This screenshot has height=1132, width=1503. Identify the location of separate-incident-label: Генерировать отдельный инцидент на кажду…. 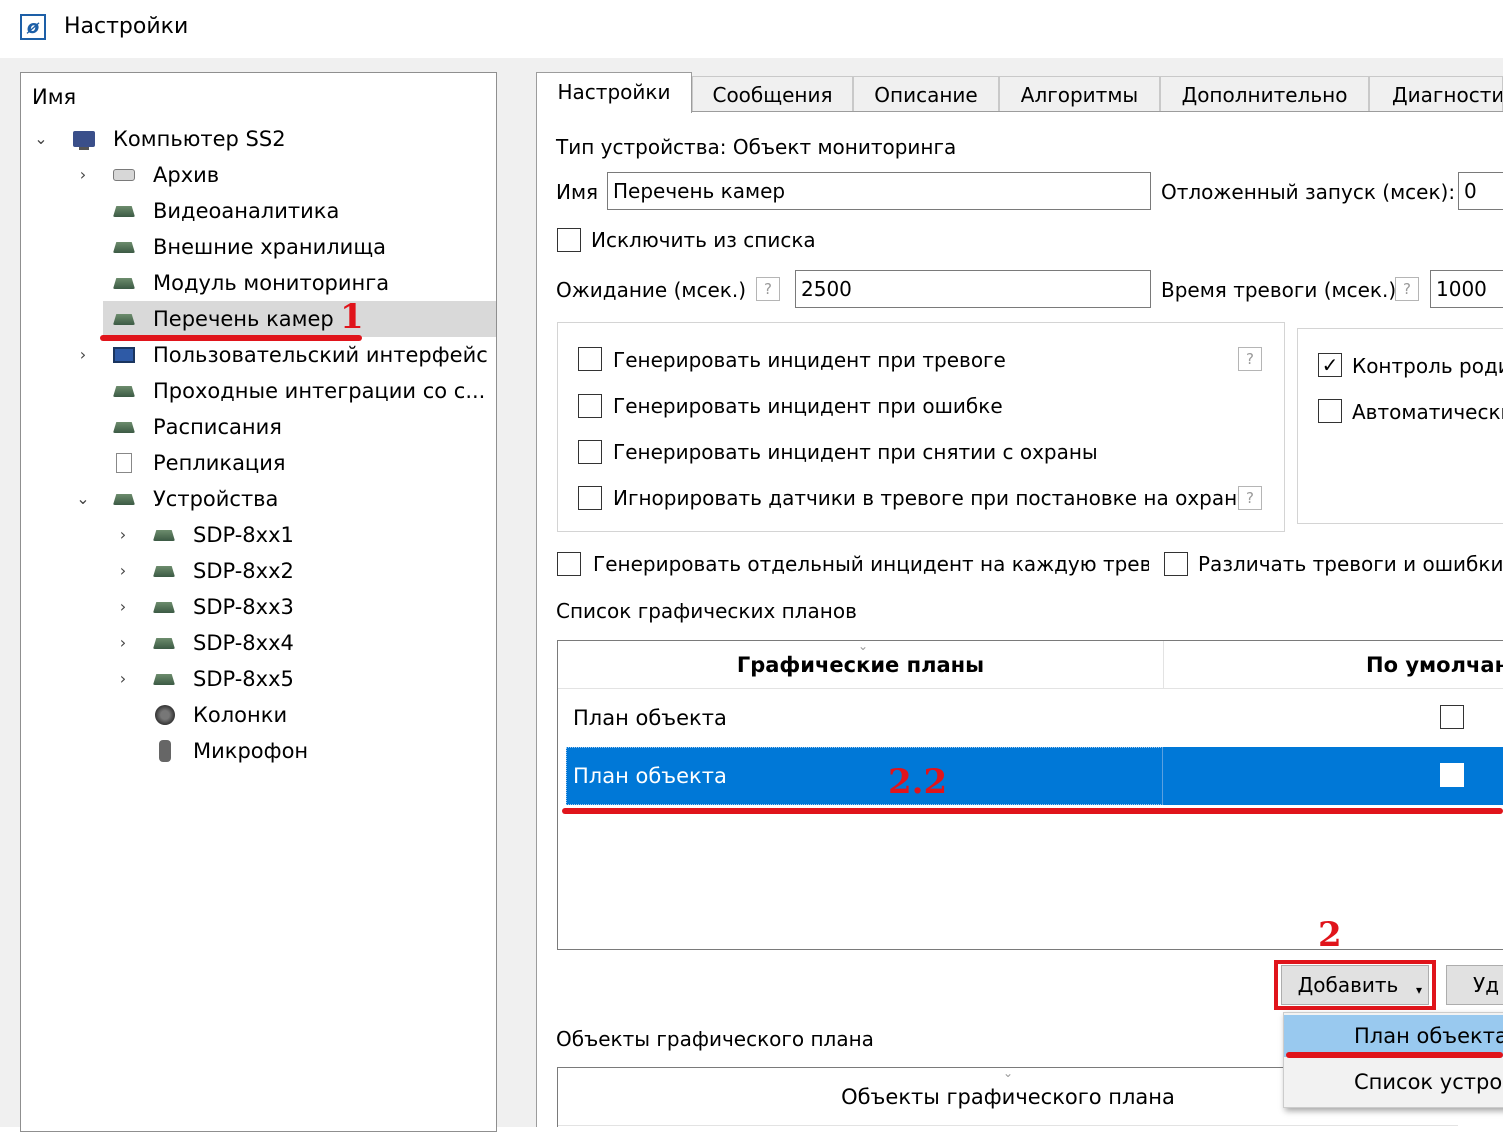
(871, 564).